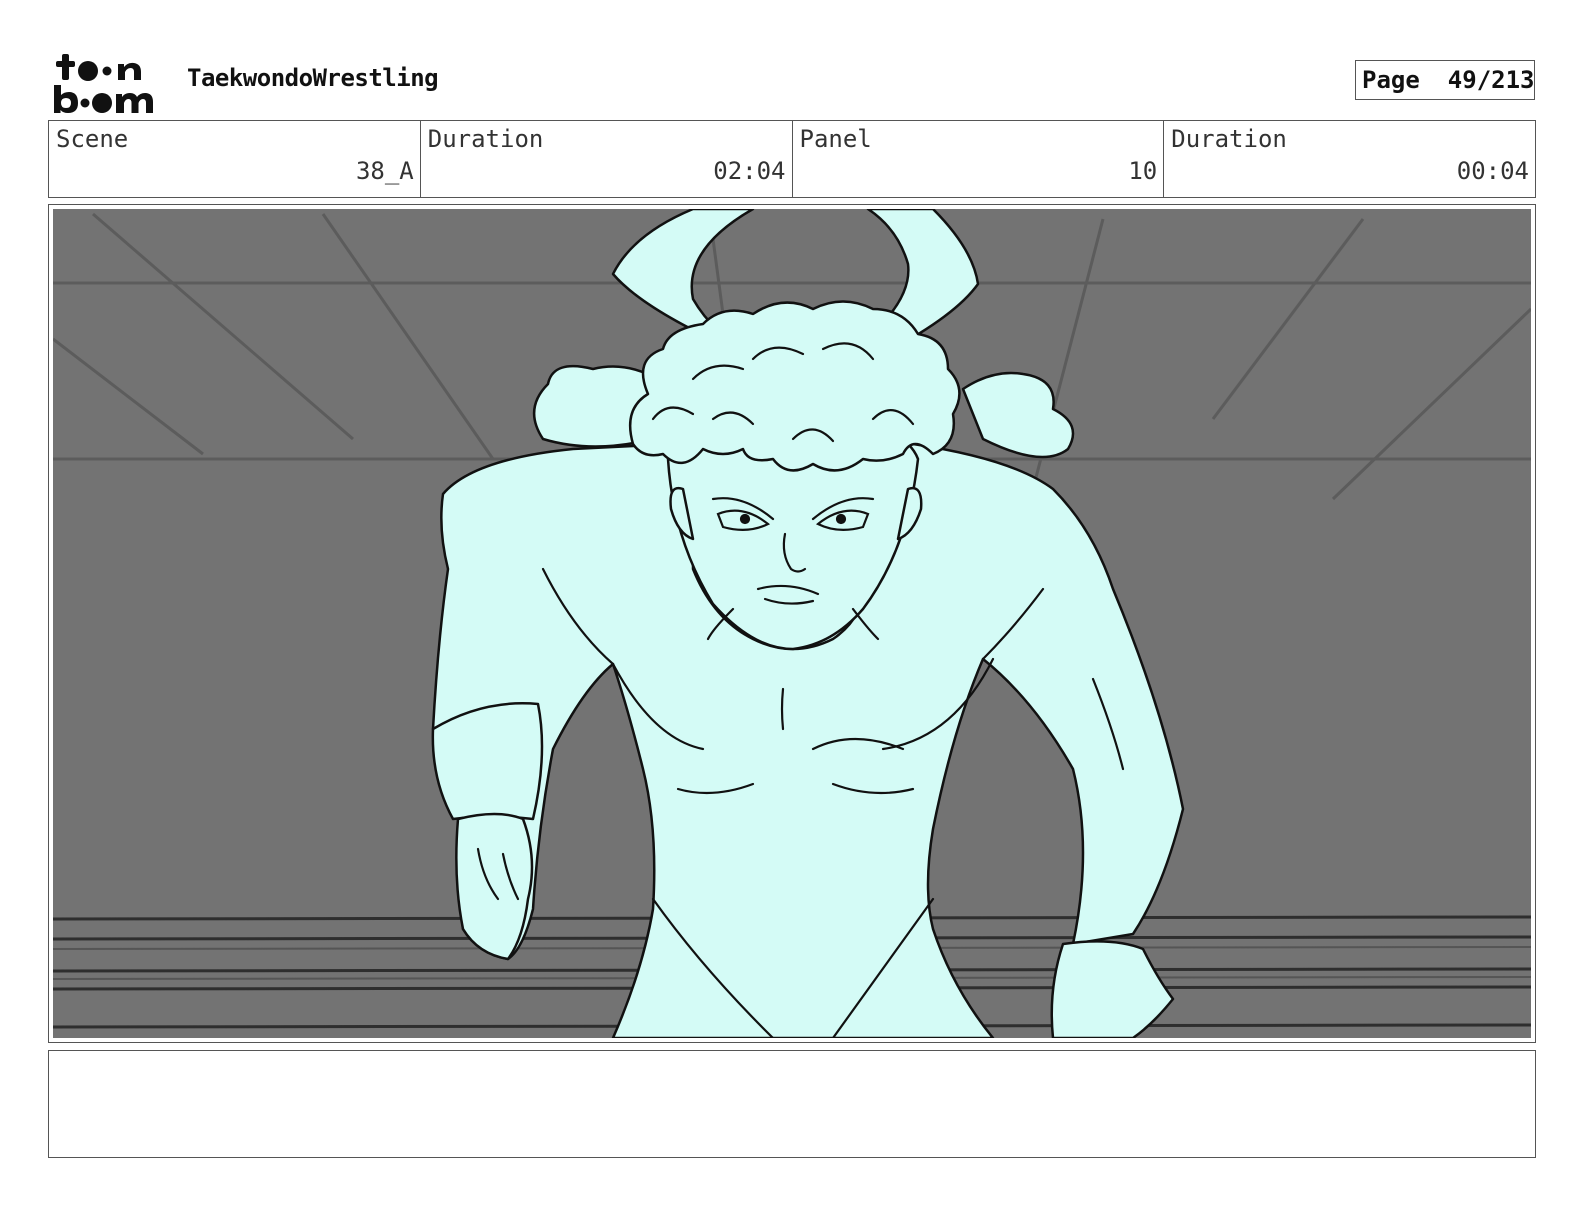 The image size is (1584, 1224). Describe the element at coordinates (835, 139) in the screenshot. I see `panel-label: Panel` at that location.